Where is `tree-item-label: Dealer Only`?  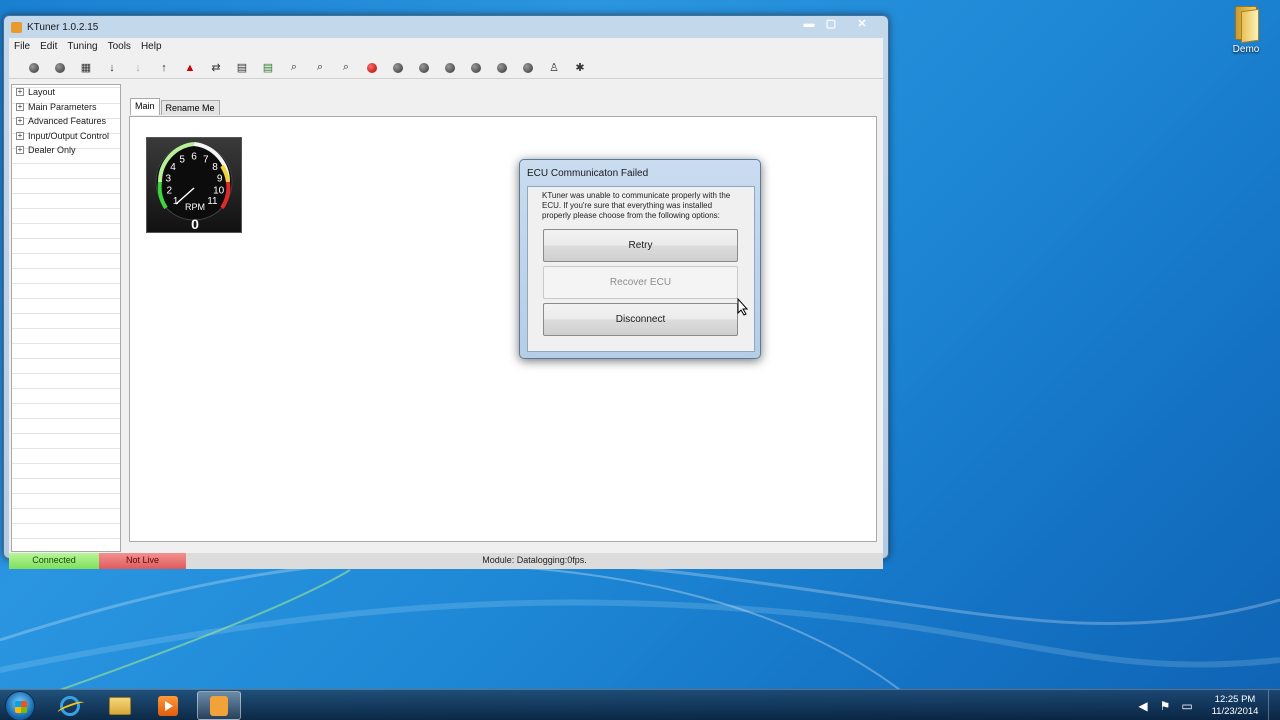 tree-item-label: Dealer Only is located at coordinates (52, 150).